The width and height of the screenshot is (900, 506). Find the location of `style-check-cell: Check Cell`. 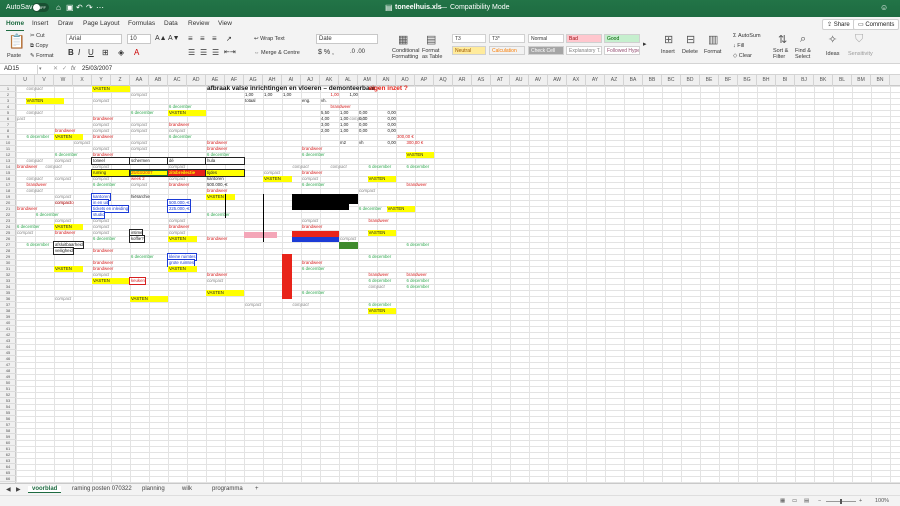

style-check-cell: Check Cell is located at coordinates (546, 50).